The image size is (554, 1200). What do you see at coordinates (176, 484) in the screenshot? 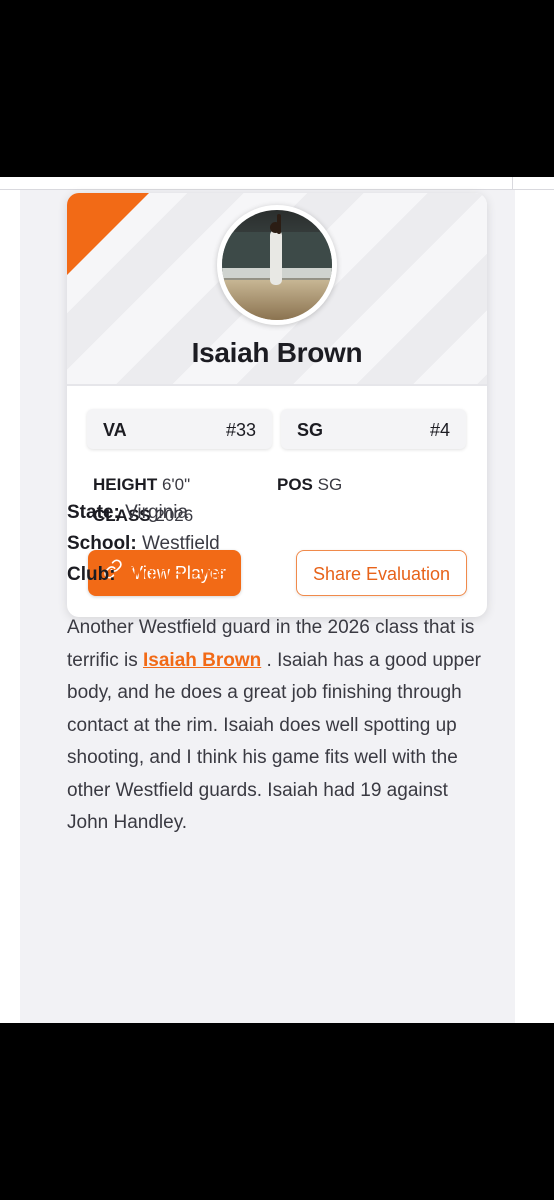
I see `height-value: 6'0"` at bounding box center [176, 484].